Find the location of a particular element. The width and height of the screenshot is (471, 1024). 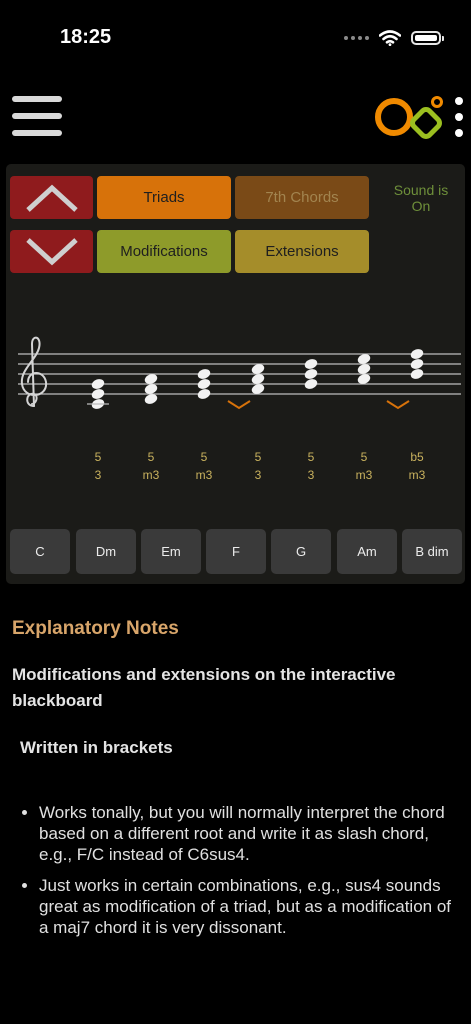

status-bar: 18:25 is located at coordinates (235, 35).